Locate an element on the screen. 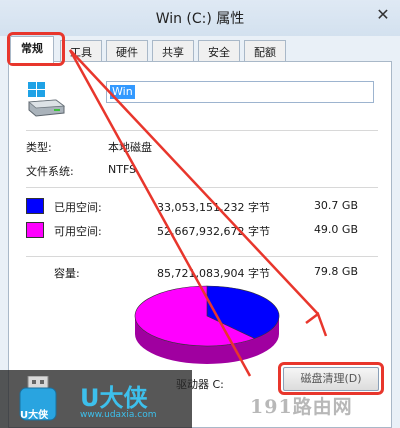 The height and width of the screenshot is (428, 400). watermark-text: 191路由网 is located at coordinates (301, 407).